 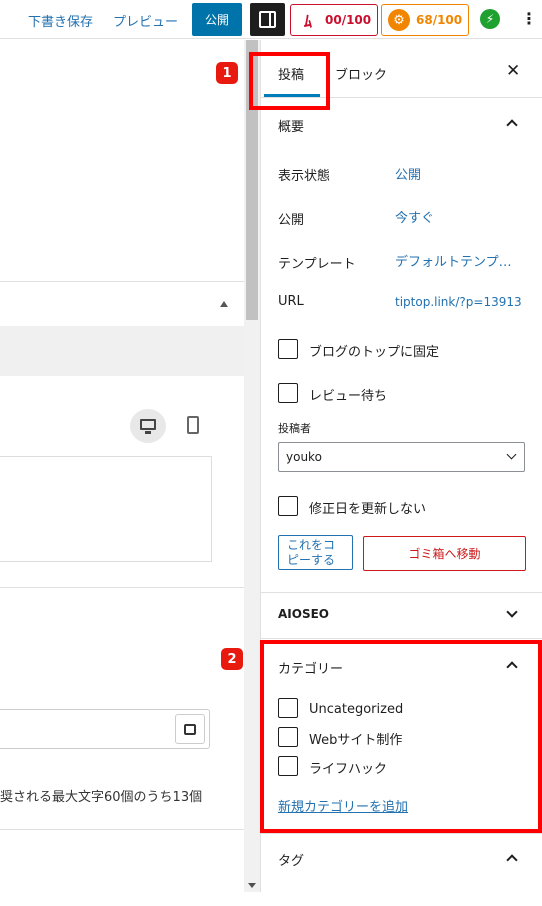 I want to click on metabox-header, so click(x=122, y=304).